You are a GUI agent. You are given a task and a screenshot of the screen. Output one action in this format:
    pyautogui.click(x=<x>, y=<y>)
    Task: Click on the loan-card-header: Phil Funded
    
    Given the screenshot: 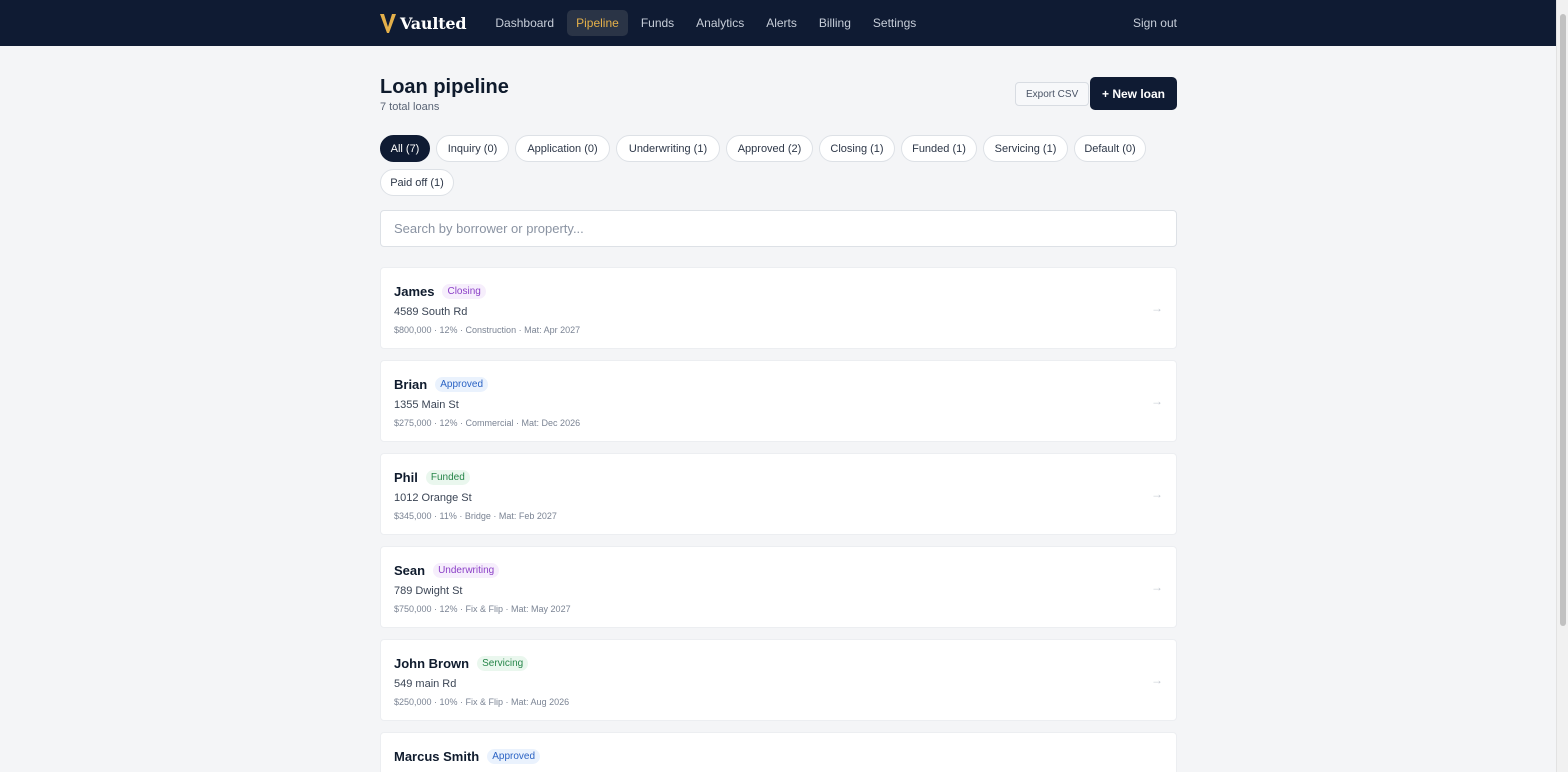 What is the action you would take?
    pyautogui.click(x=432, y=477)
    